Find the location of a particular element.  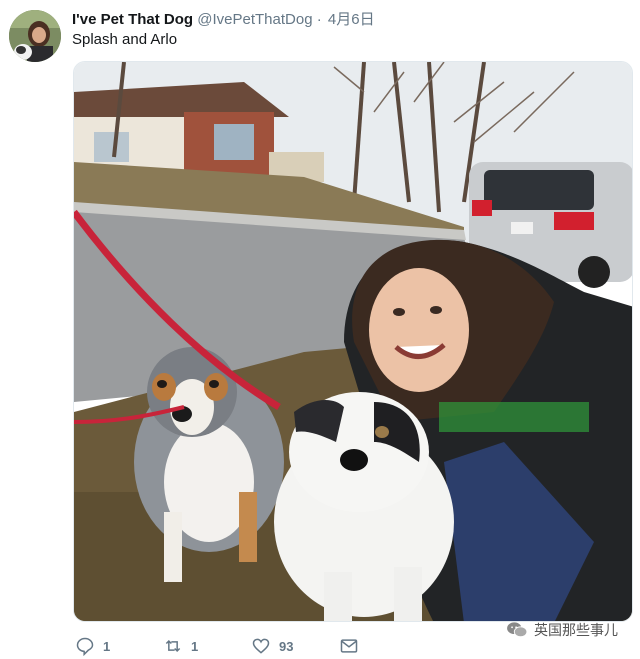

reply-button: 1 is located at coordinates (92, 646).